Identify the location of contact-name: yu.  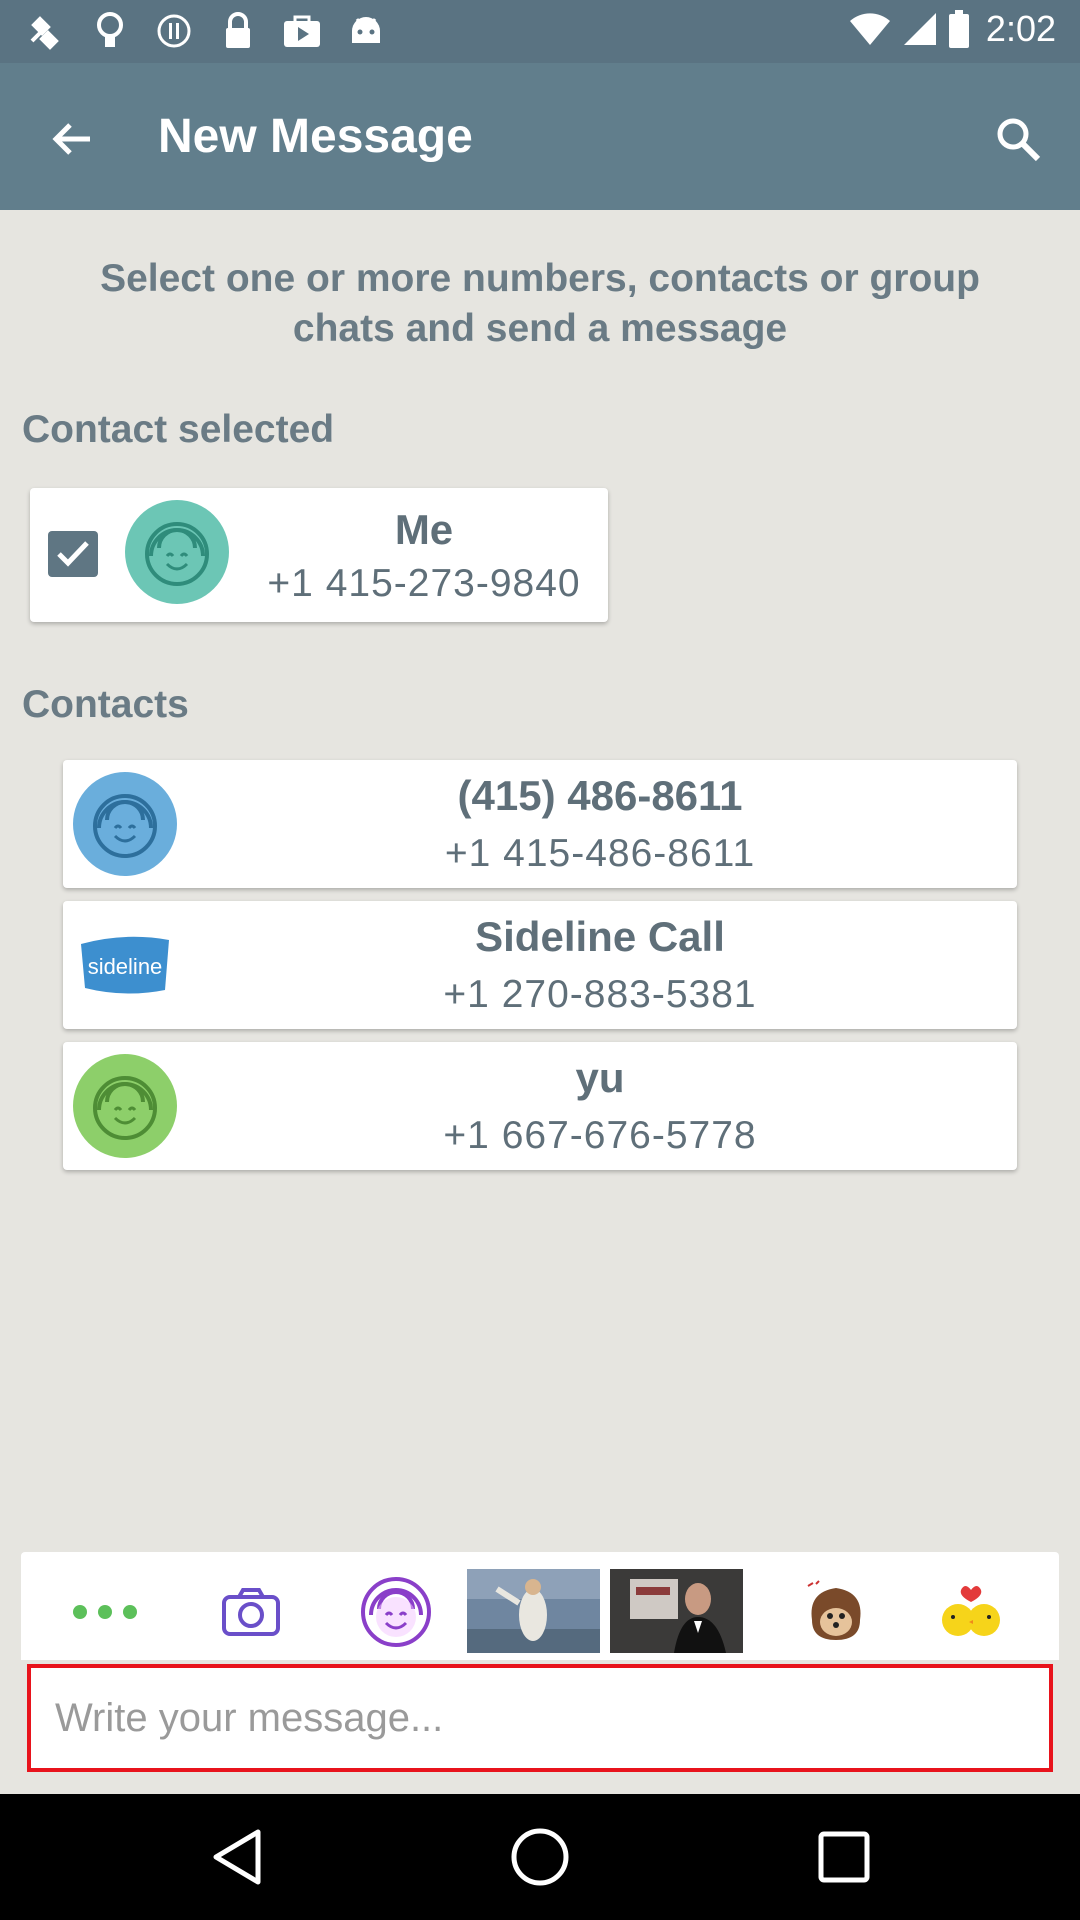
(600, 1077).